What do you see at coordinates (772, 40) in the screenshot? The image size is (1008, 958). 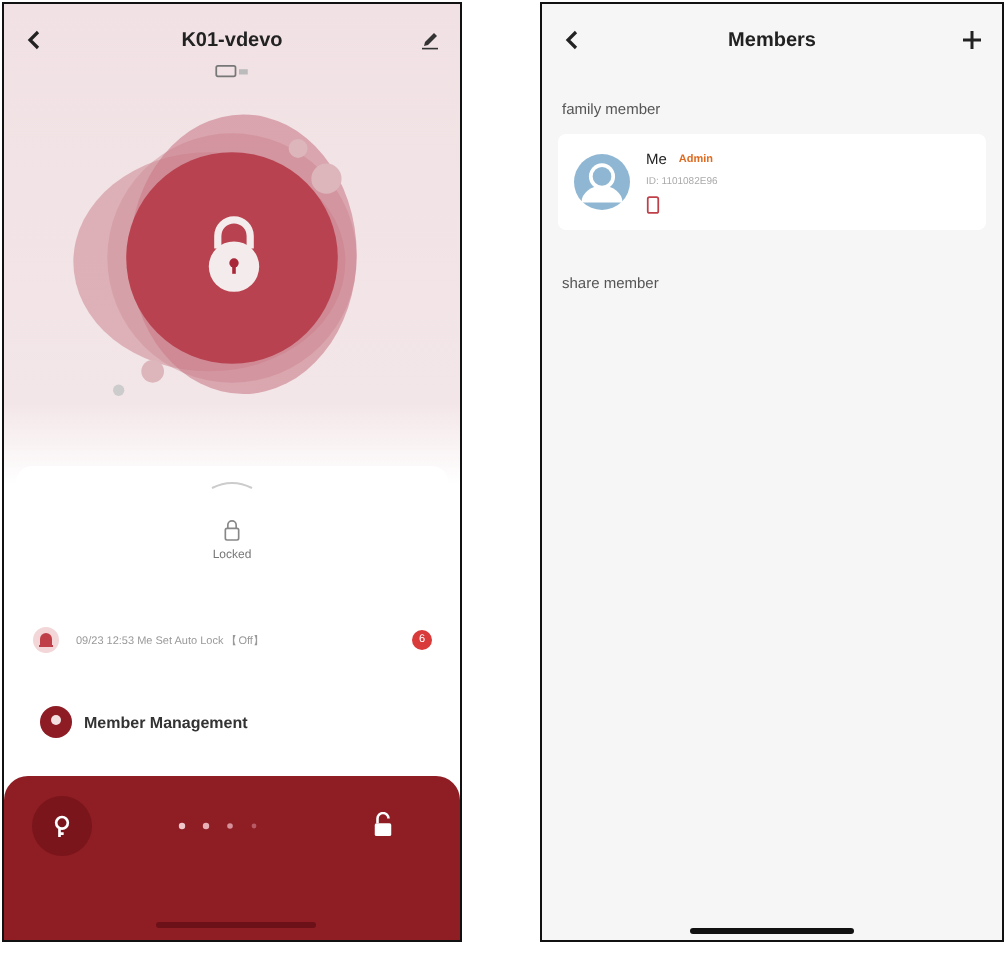 I see `screen-title: Members` at bounding box center [772, 40].